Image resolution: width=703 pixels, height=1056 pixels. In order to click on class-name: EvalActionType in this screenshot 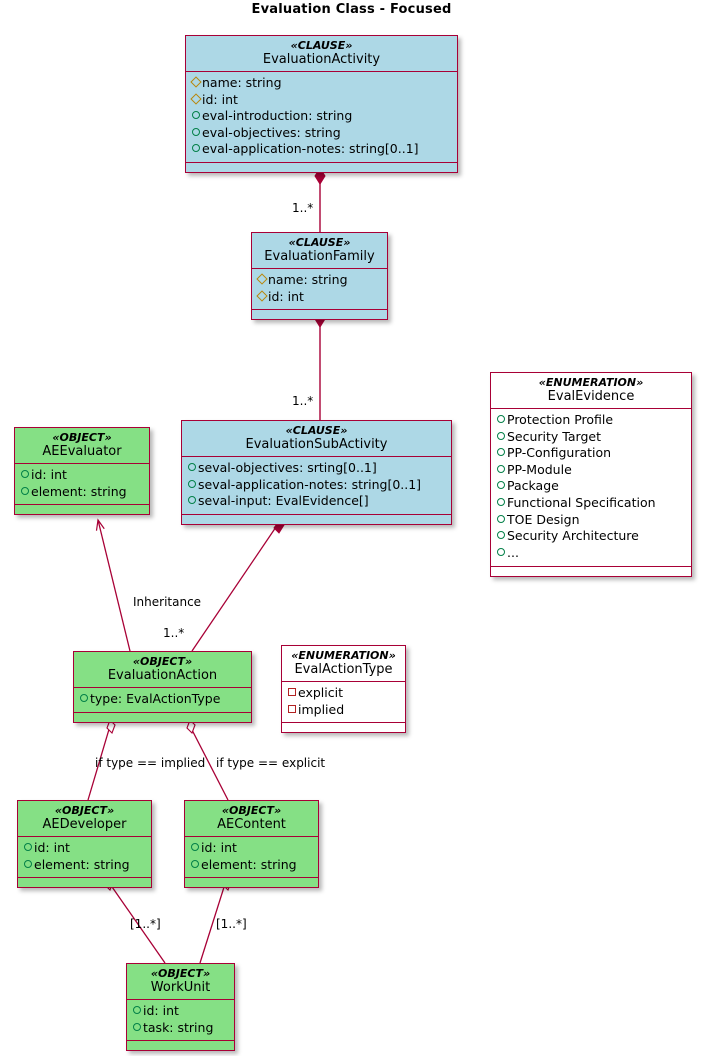, I will do `click(343, 669)`.